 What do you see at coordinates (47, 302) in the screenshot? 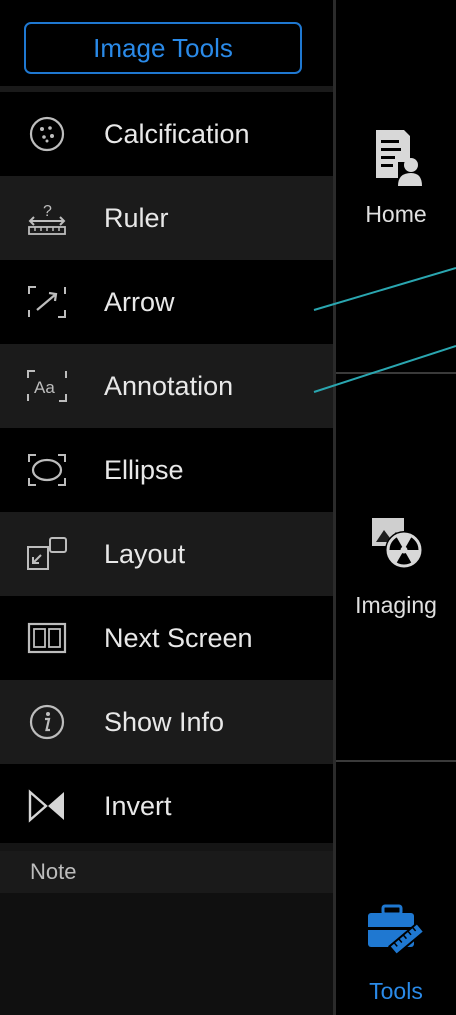
I see `arrow-icon` at bounding box center [47, 302].